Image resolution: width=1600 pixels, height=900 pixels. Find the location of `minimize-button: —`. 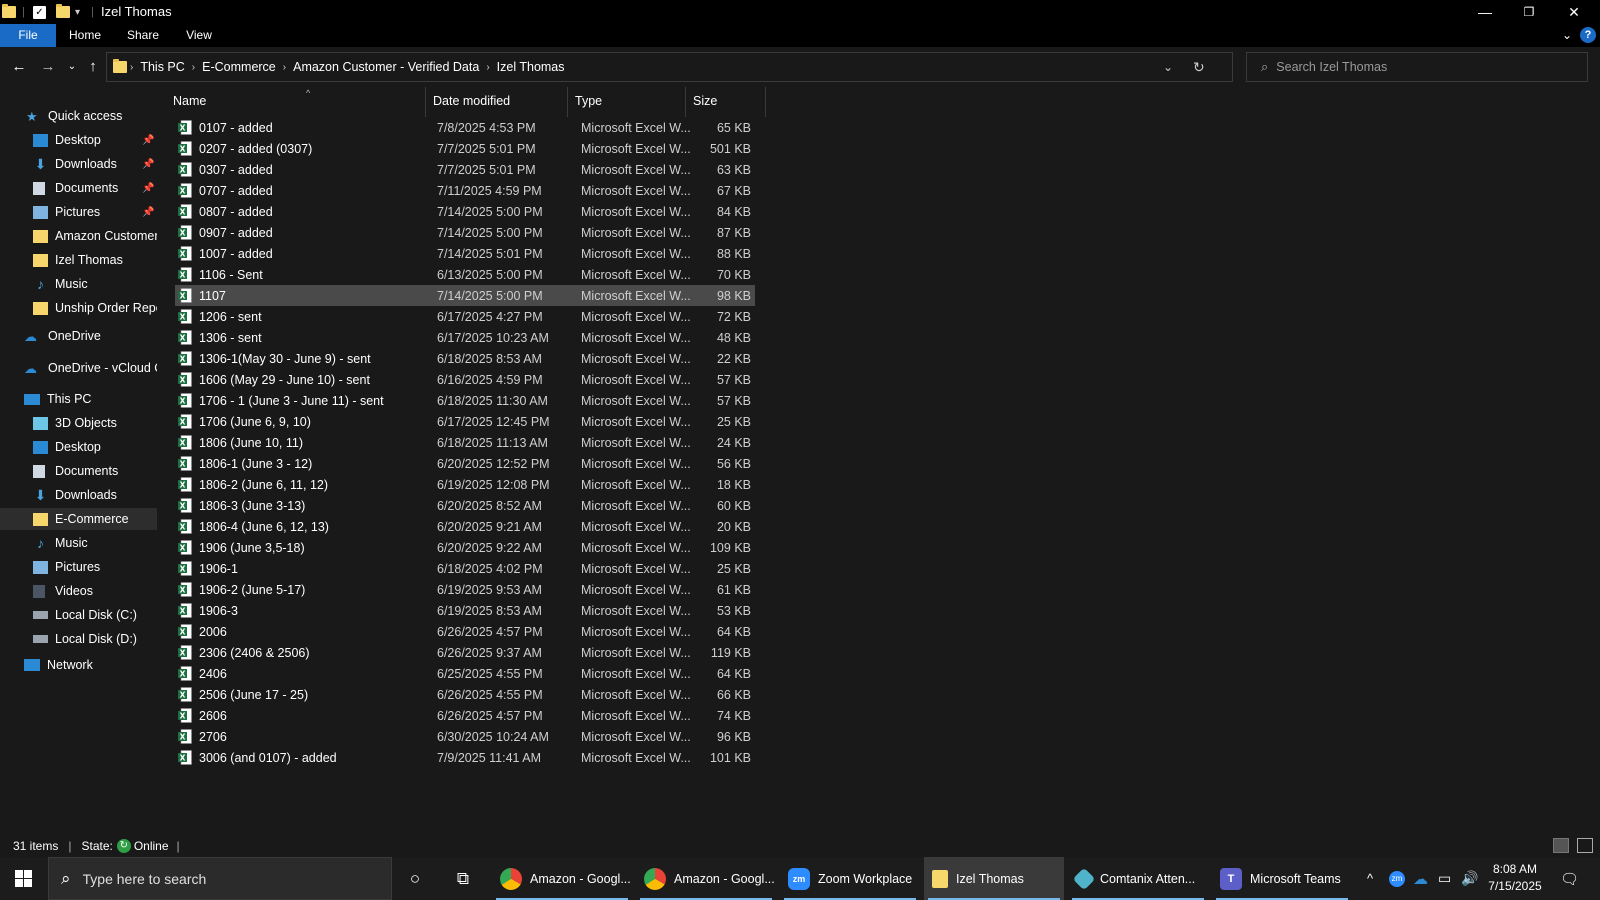

minimize-button: — is located at coordinates (1485, 12).